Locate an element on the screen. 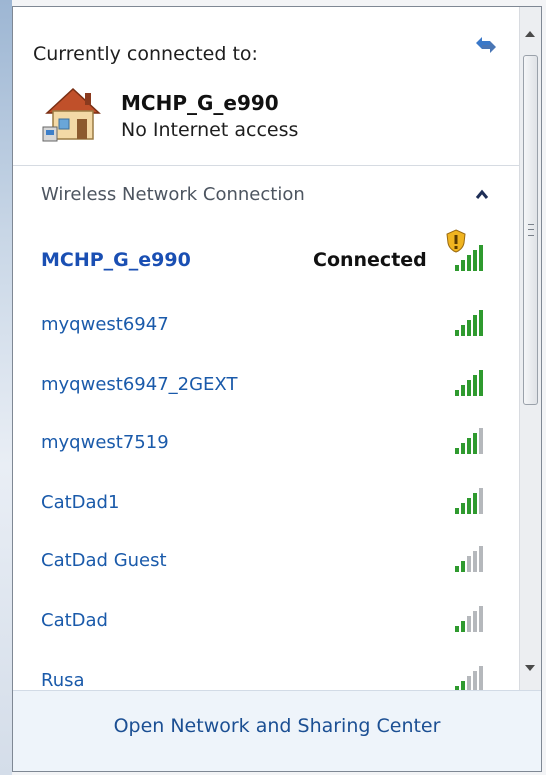  flyout-footer: Open Network and Sharing Center is located at coordinates (277, 730).